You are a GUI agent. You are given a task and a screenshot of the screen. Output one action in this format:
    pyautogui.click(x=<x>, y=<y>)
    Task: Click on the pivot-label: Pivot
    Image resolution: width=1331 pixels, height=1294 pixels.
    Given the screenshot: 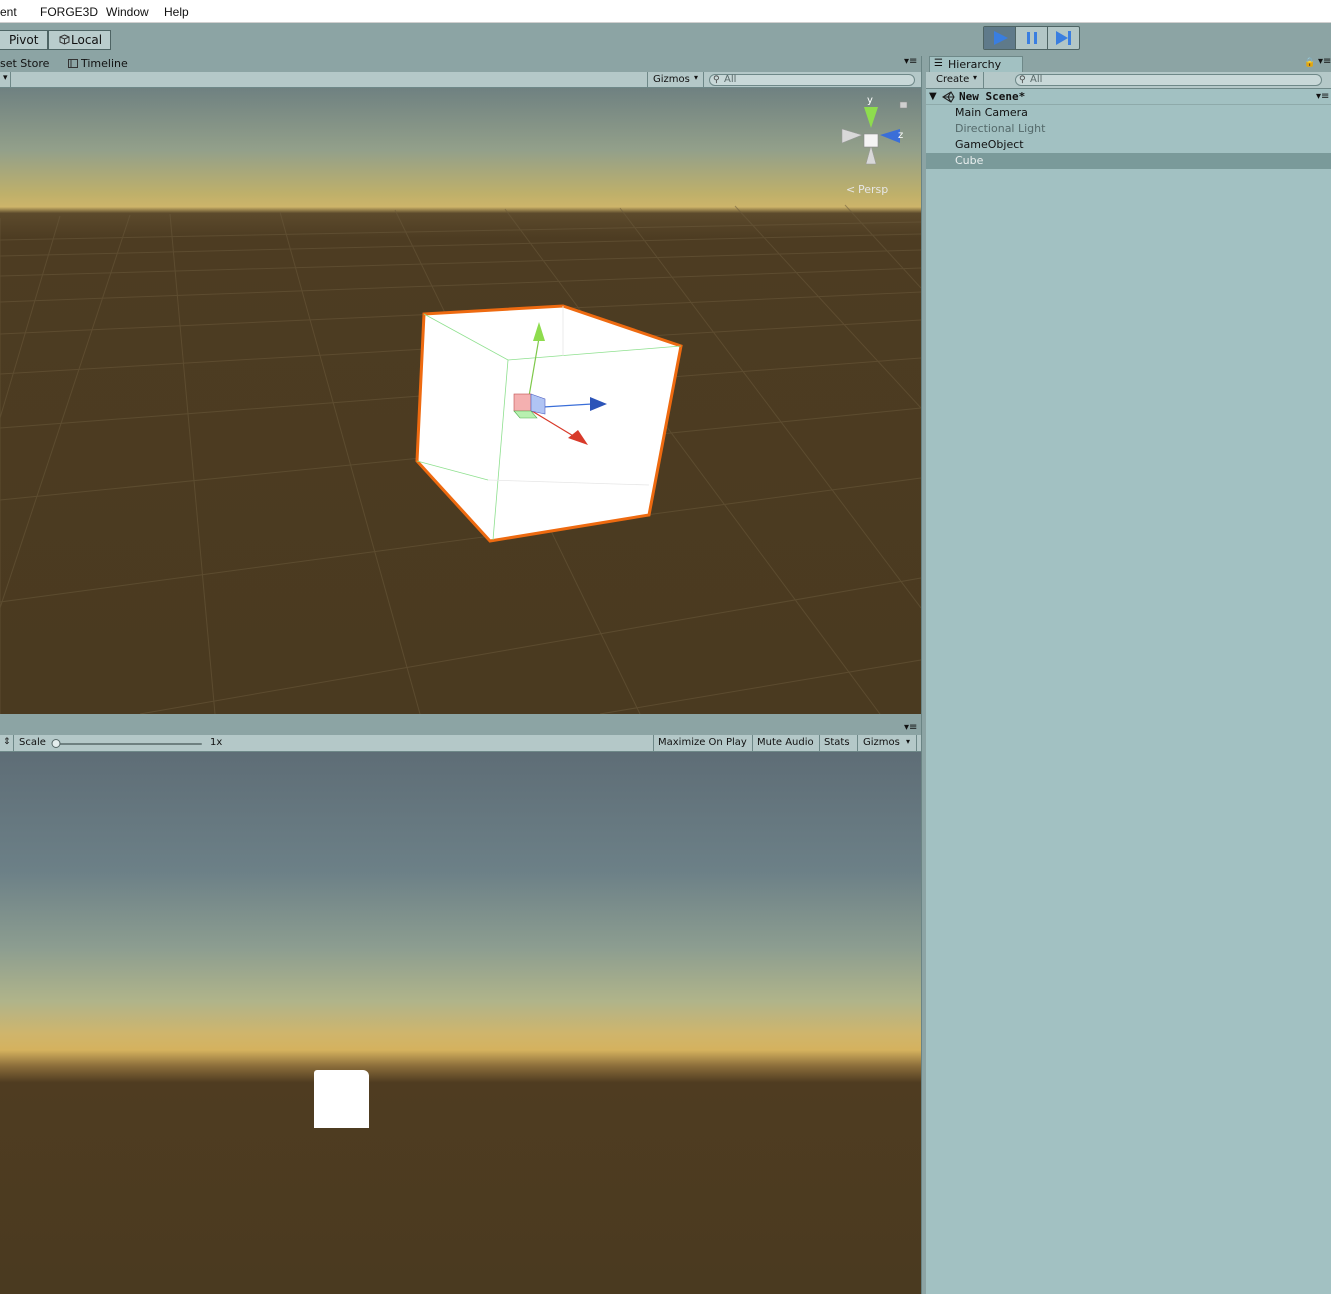 What is the action you would take?
    pyautogui.click(x=24, y=40)
    